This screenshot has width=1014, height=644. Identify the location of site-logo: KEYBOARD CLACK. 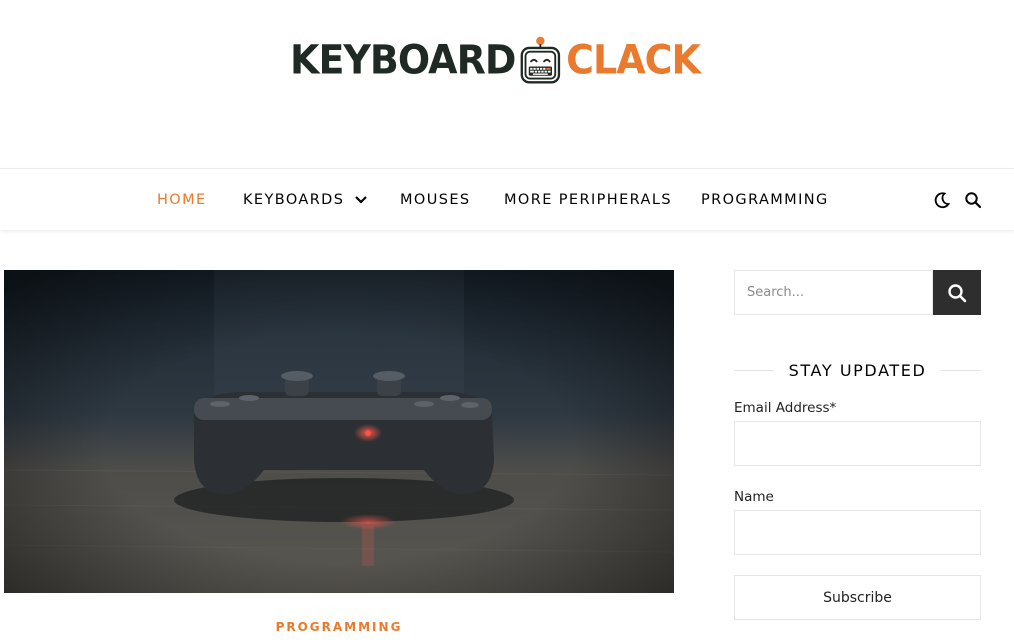
(495, 60).